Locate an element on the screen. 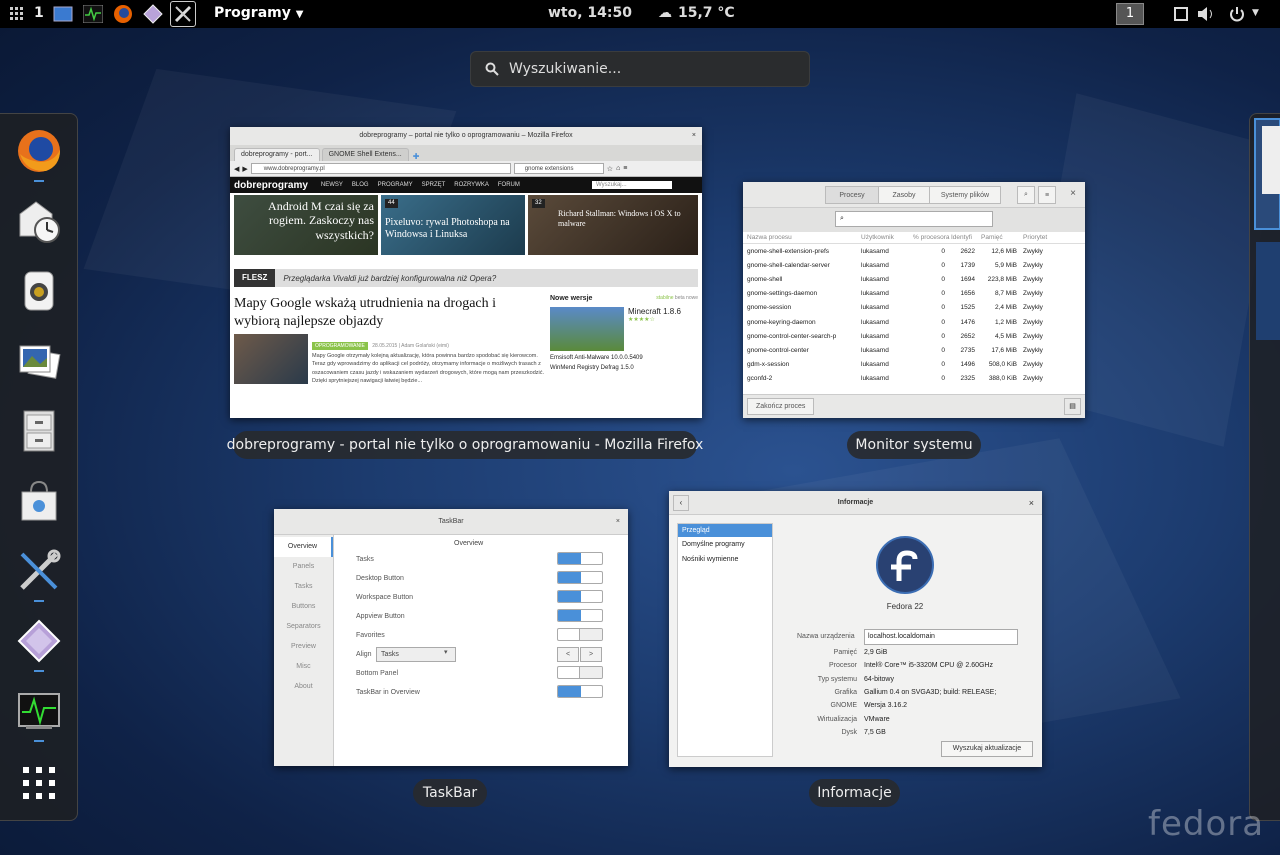  table-row: gnome-session lukasamd 0 1525 2,4 MiB Zwykły is located at coordinates (914, 308).